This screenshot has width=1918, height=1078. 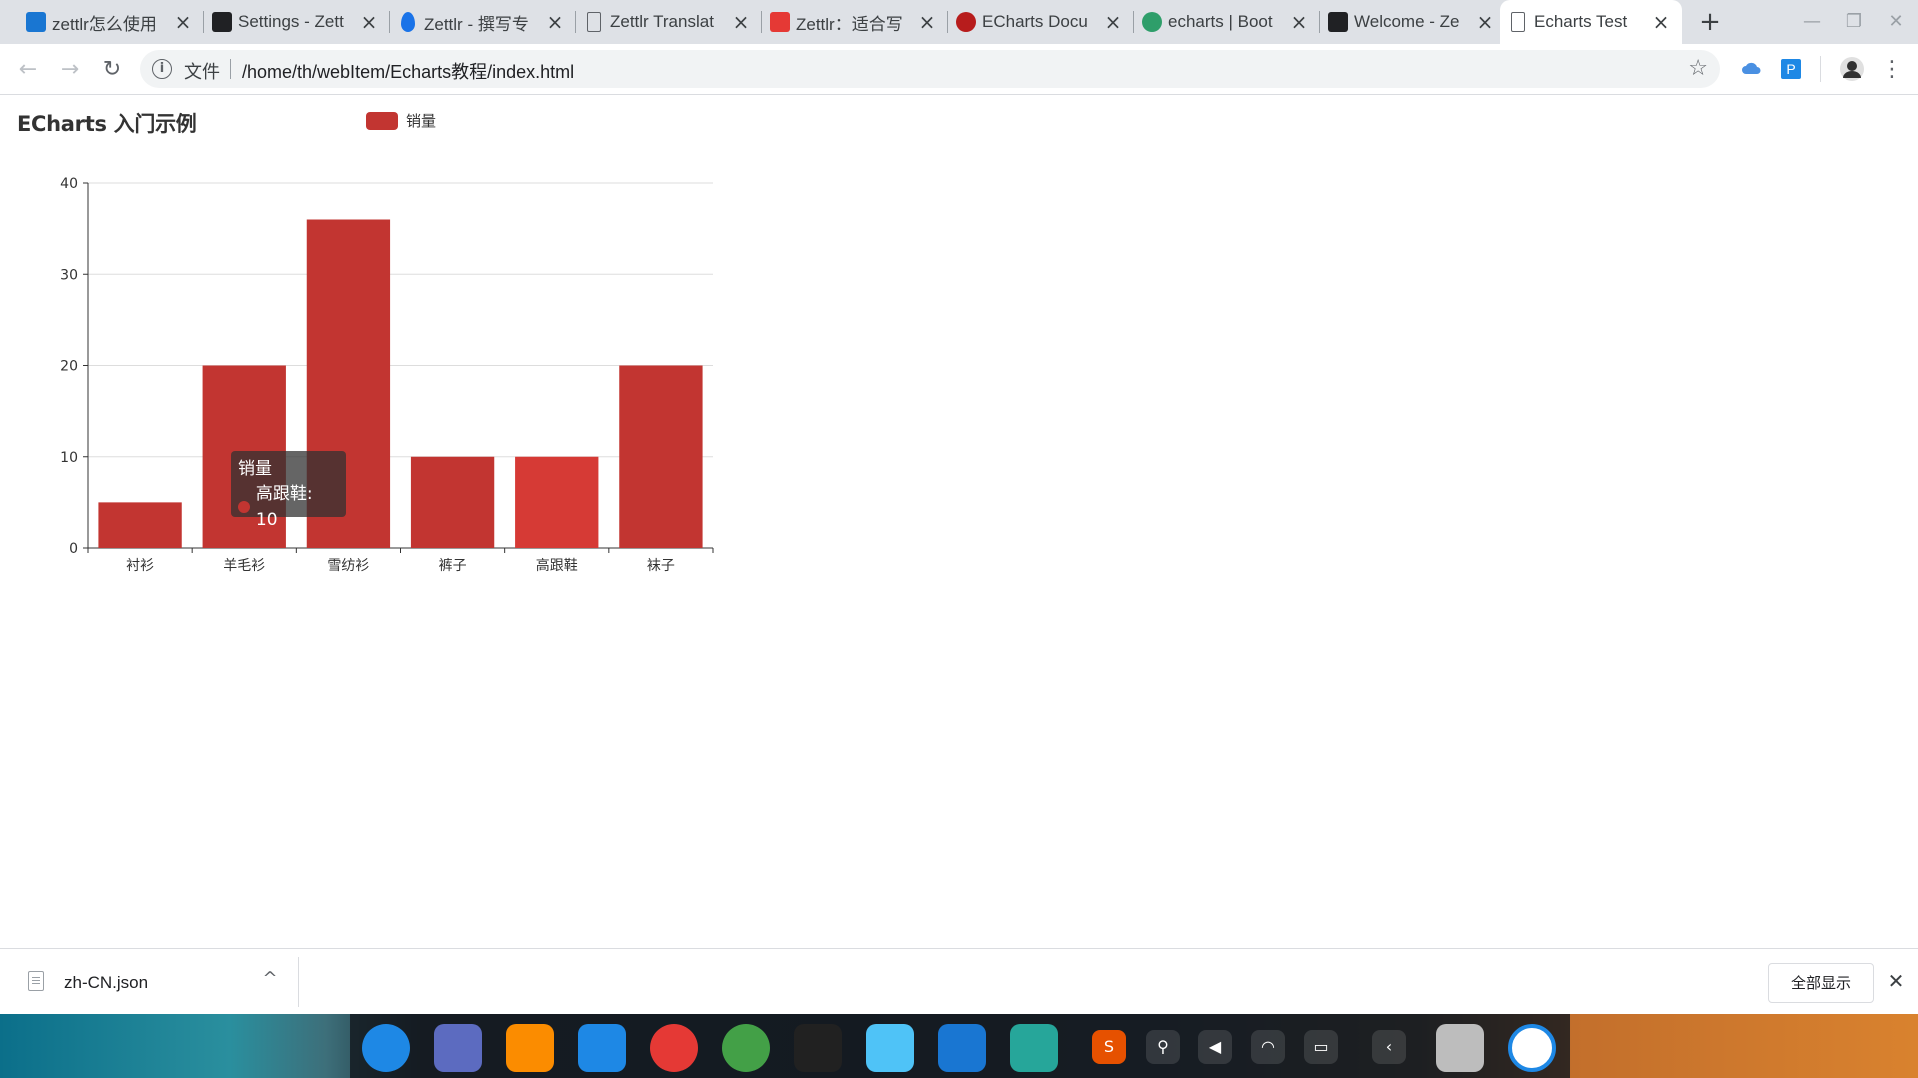 What do you see at coordinates (1215, 1047) in the screenshot?
I see `volume-icon: ◀` at bounding box center [1215, 1047].